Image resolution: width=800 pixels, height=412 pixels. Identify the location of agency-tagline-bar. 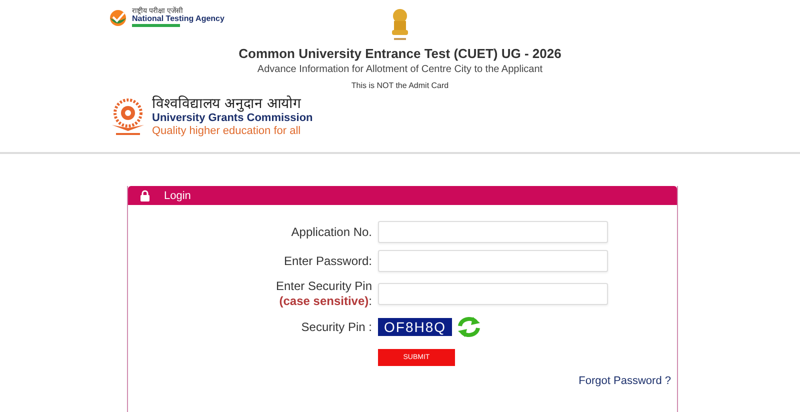
(156, 25).